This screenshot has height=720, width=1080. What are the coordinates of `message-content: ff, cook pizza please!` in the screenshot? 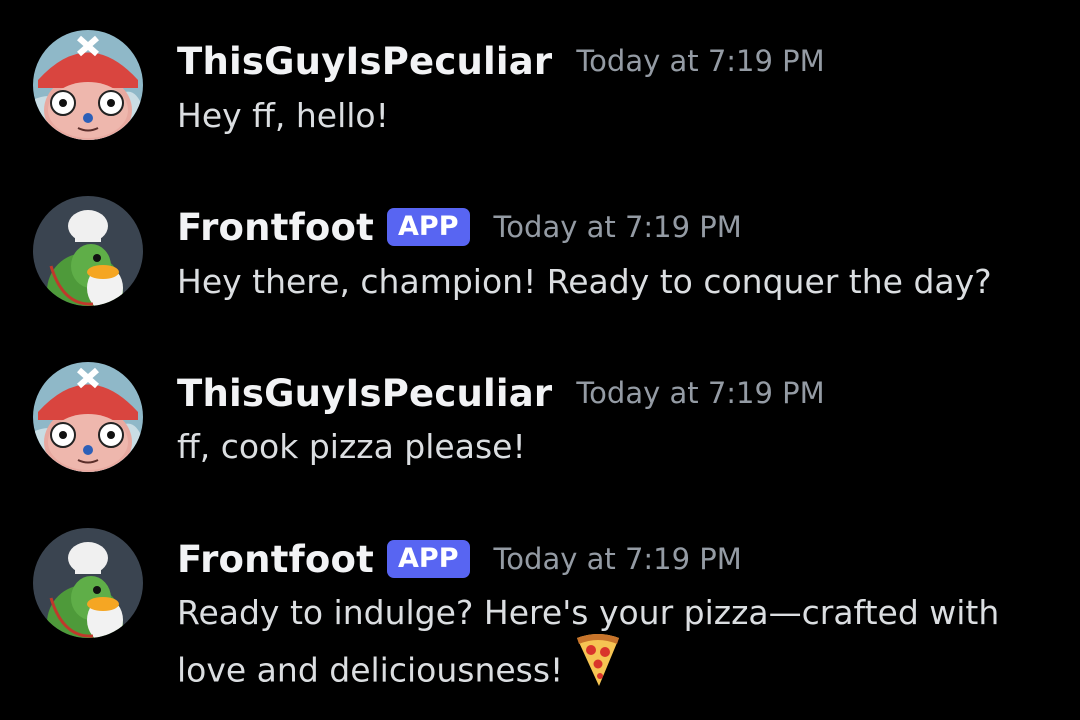 It's located at (351, 447).